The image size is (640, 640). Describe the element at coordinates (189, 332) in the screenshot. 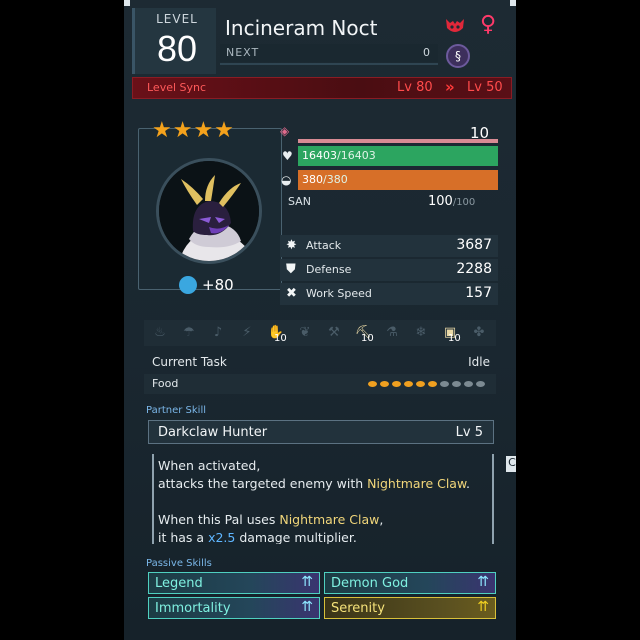

I see `watering-icon: ☂` at that location.